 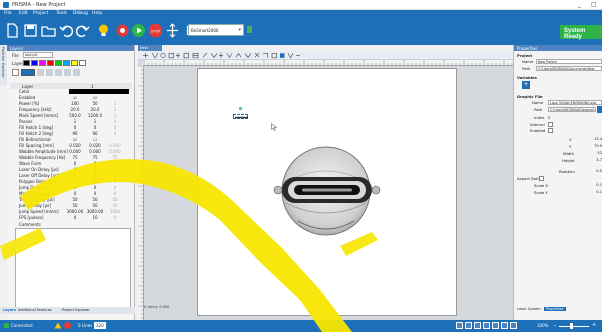 What do you see at coordinates (28, 72) in the screenshot?
I see `layer-selected-button` at bounding box center [28, 72].